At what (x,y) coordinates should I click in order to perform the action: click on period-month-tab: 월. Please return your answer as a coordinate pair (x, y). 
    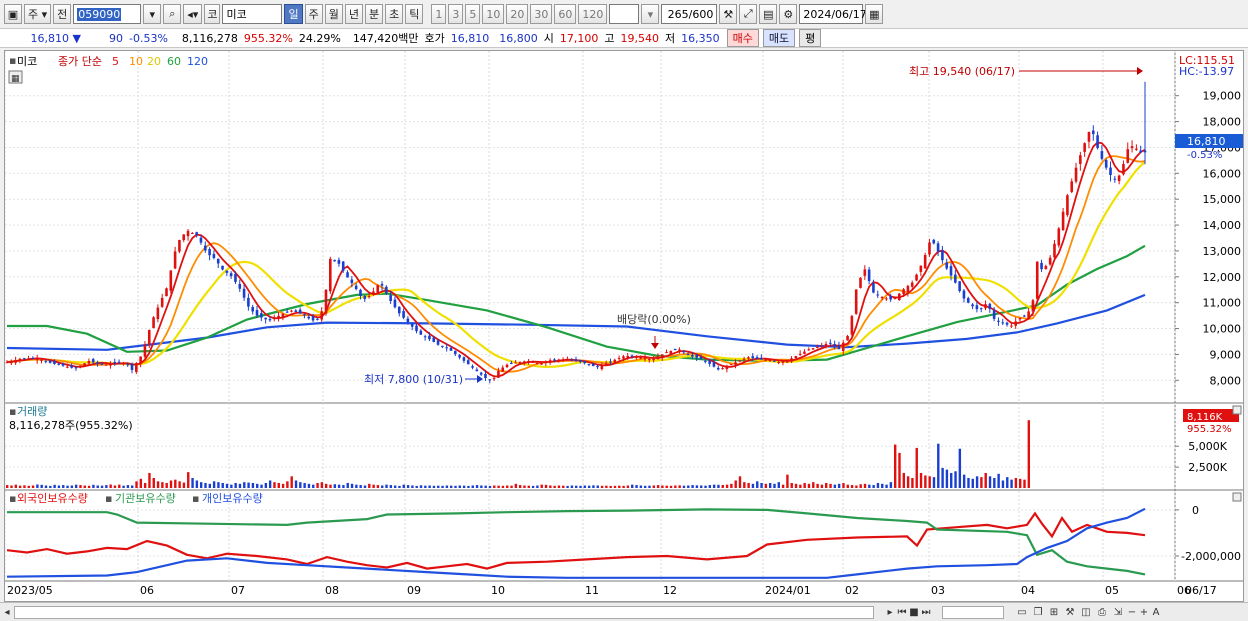
    Looking at the image, I should click on (333, 14).